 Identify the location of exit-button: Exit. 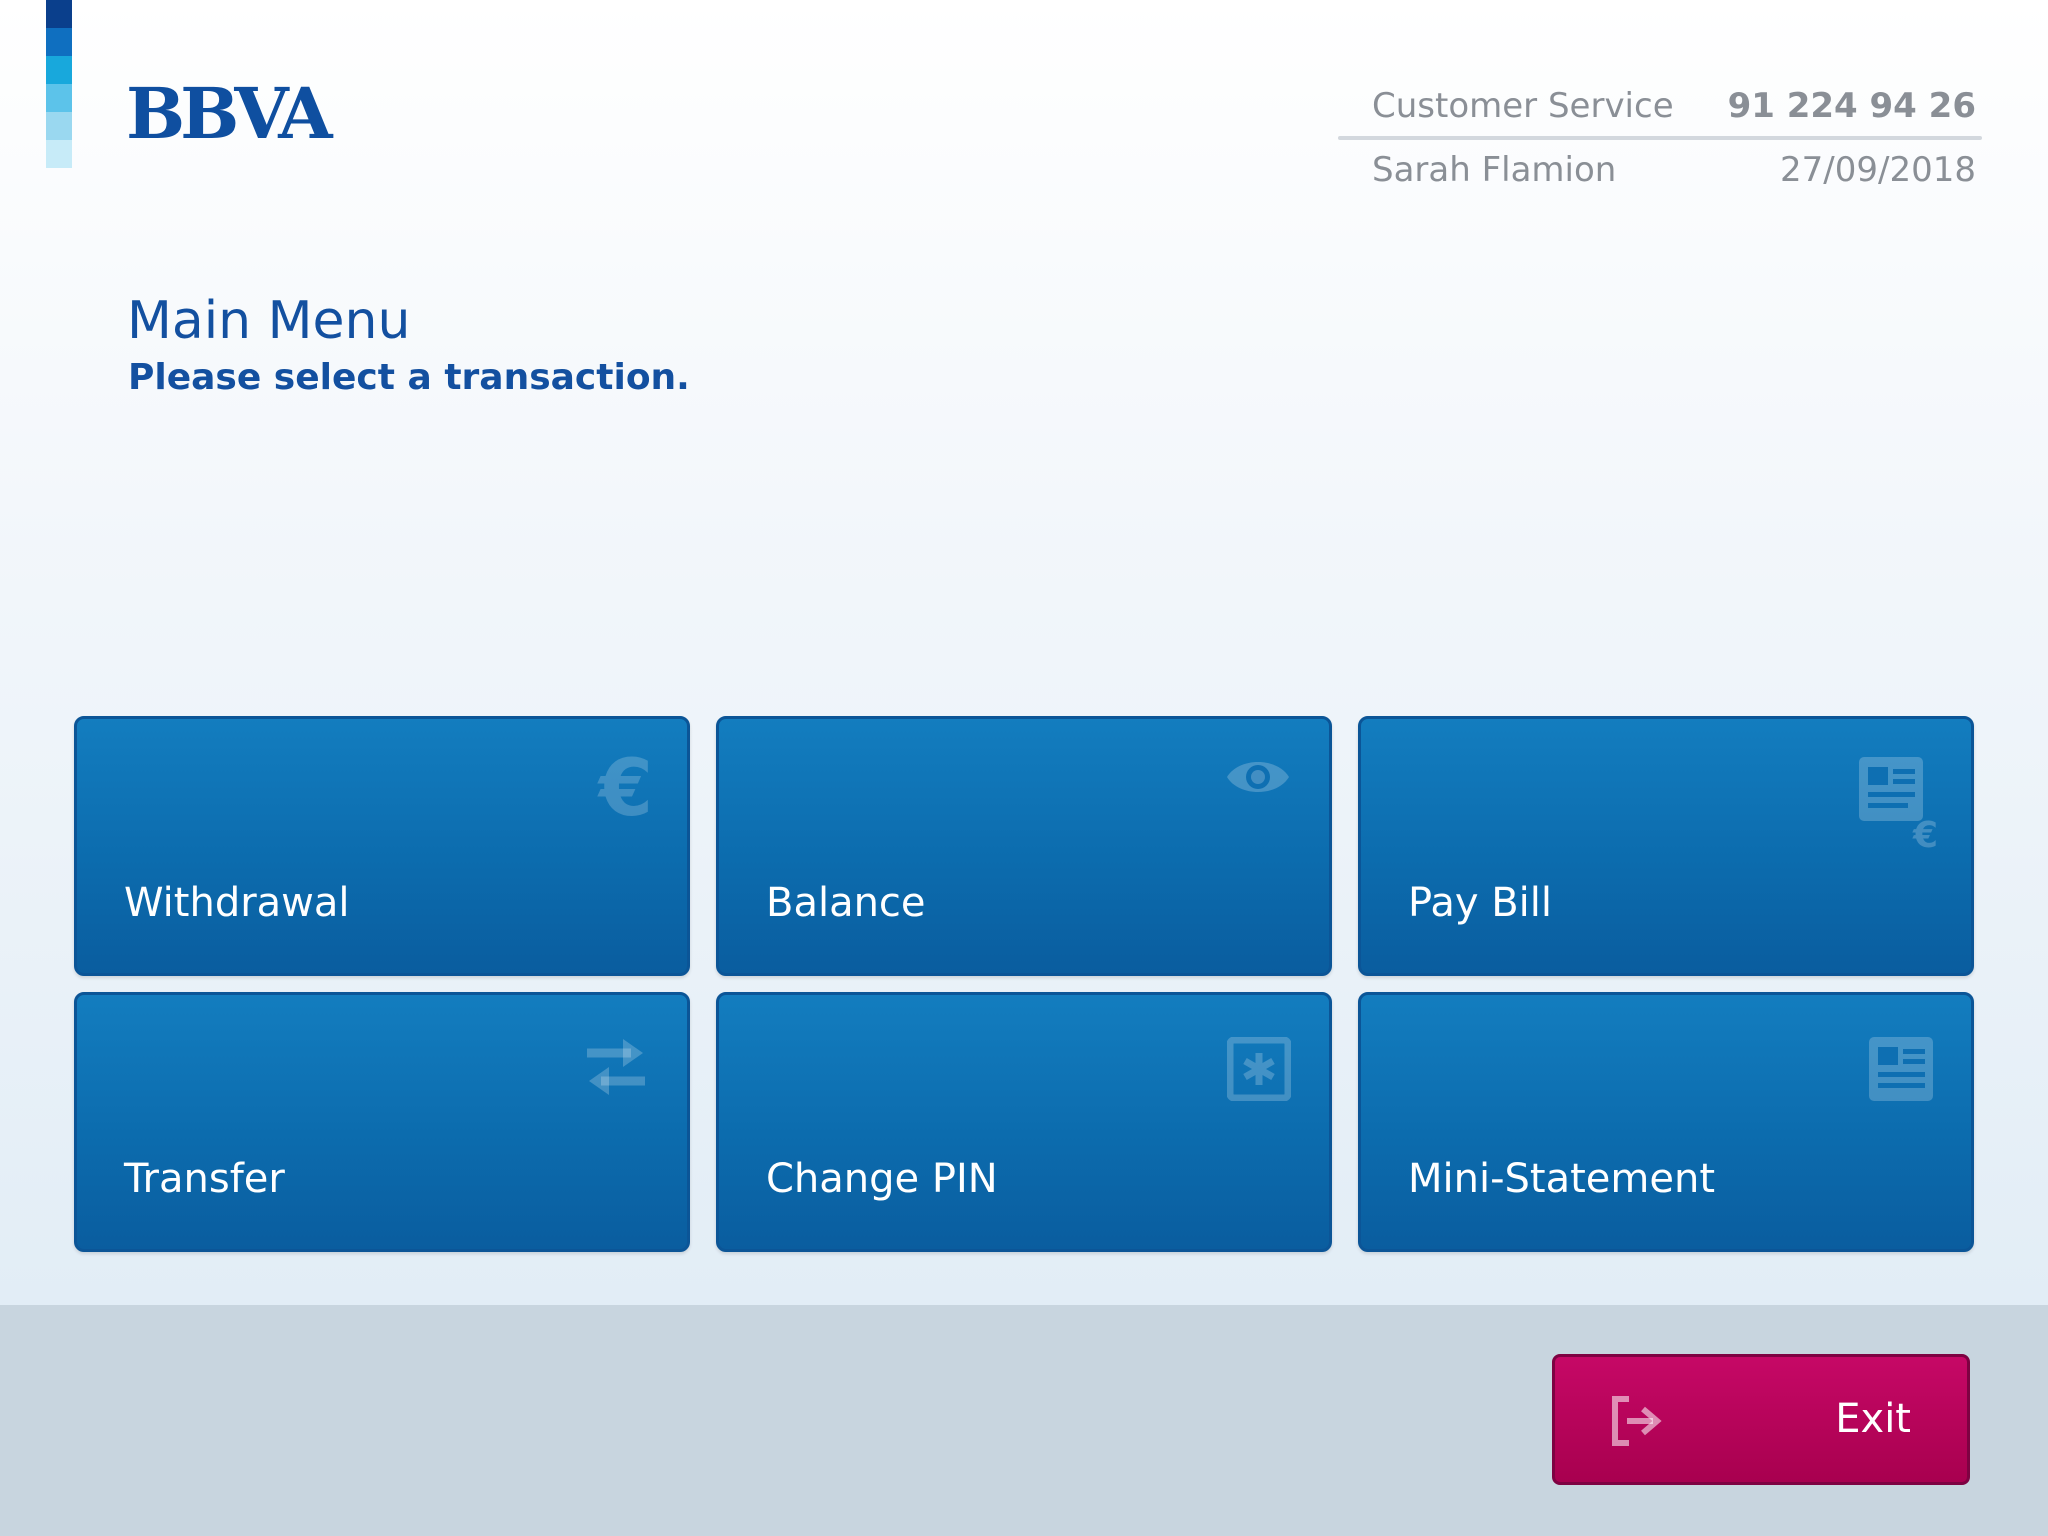
(1761, 1419).